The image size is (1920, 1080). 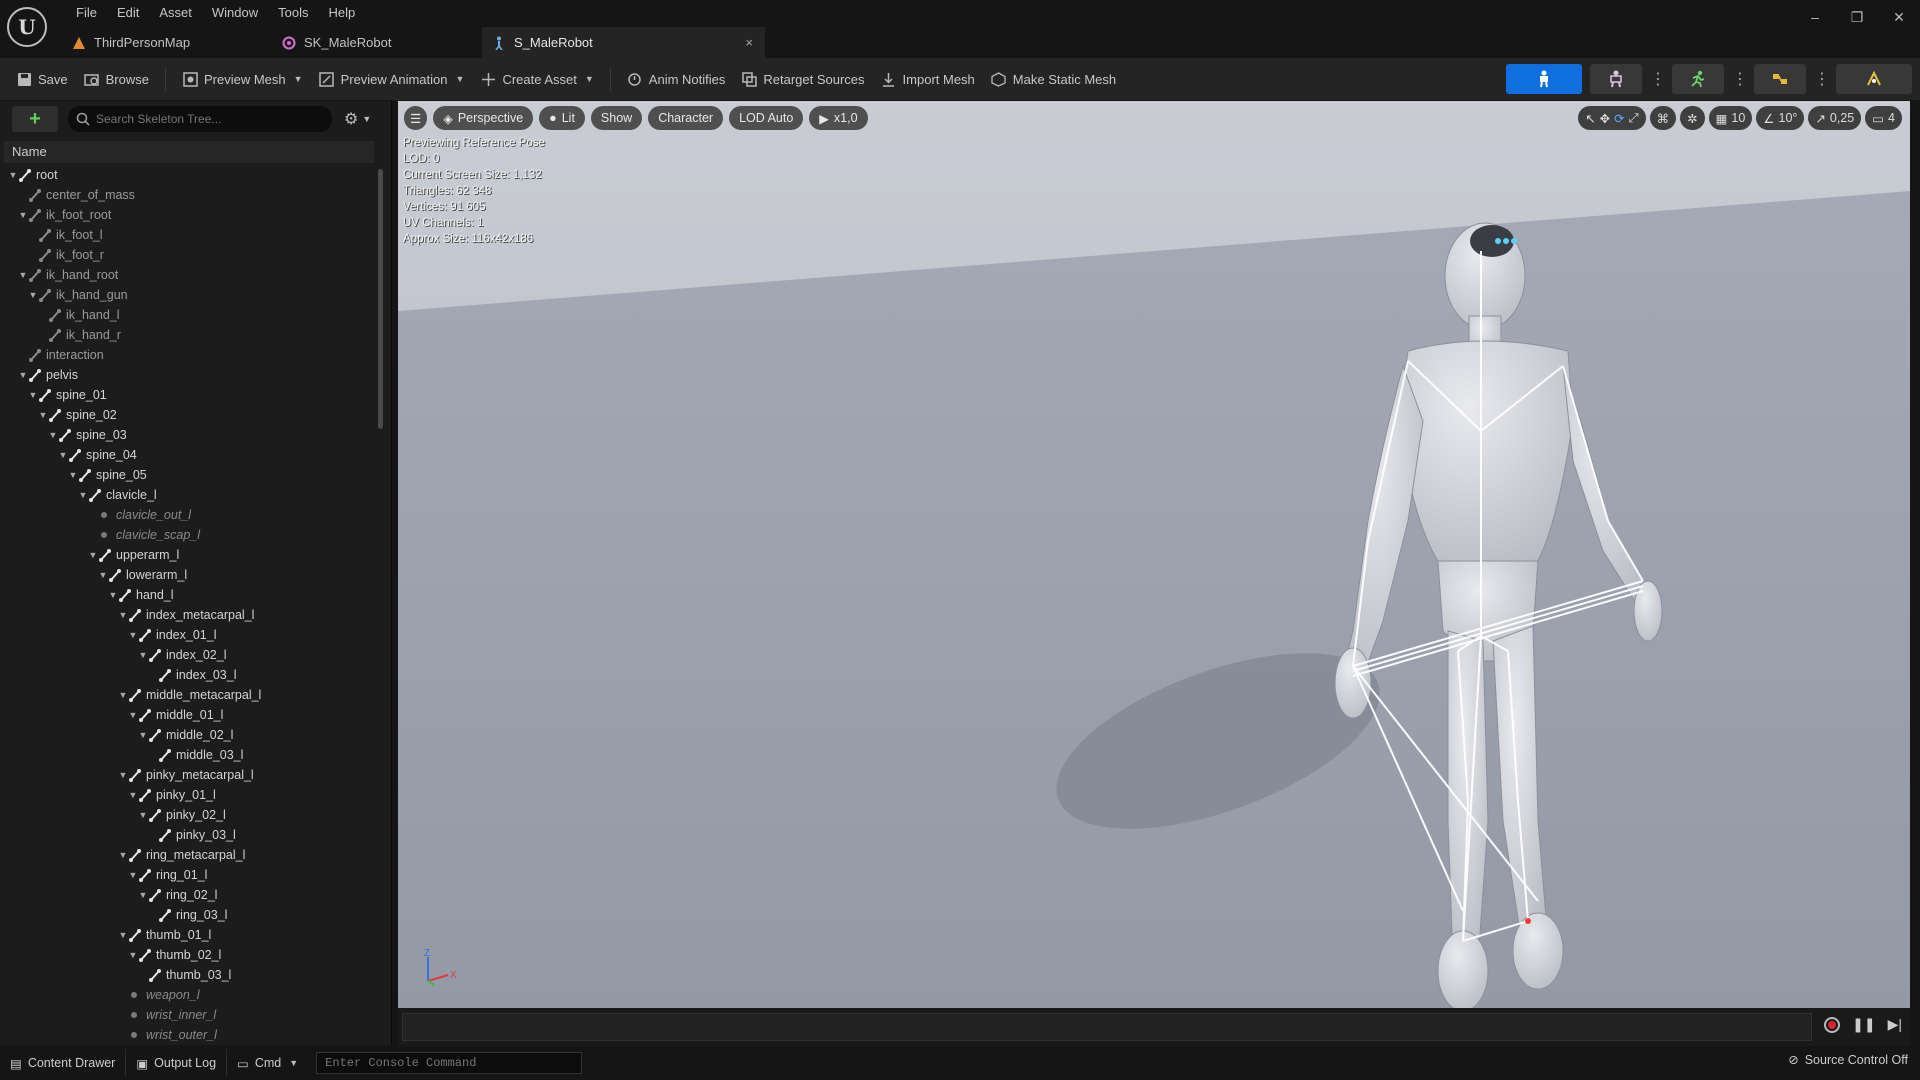 I want to click on tree-settings-button: ⚙ ▼, so click(x=357, y=119).